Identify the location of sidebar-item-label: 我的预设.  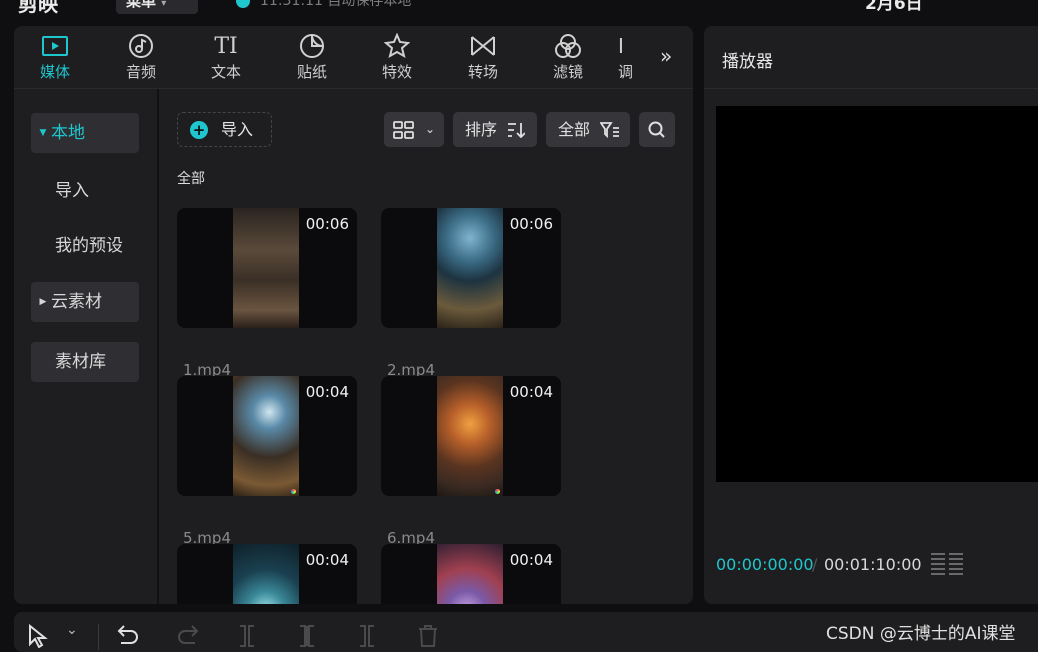
(89, 246).